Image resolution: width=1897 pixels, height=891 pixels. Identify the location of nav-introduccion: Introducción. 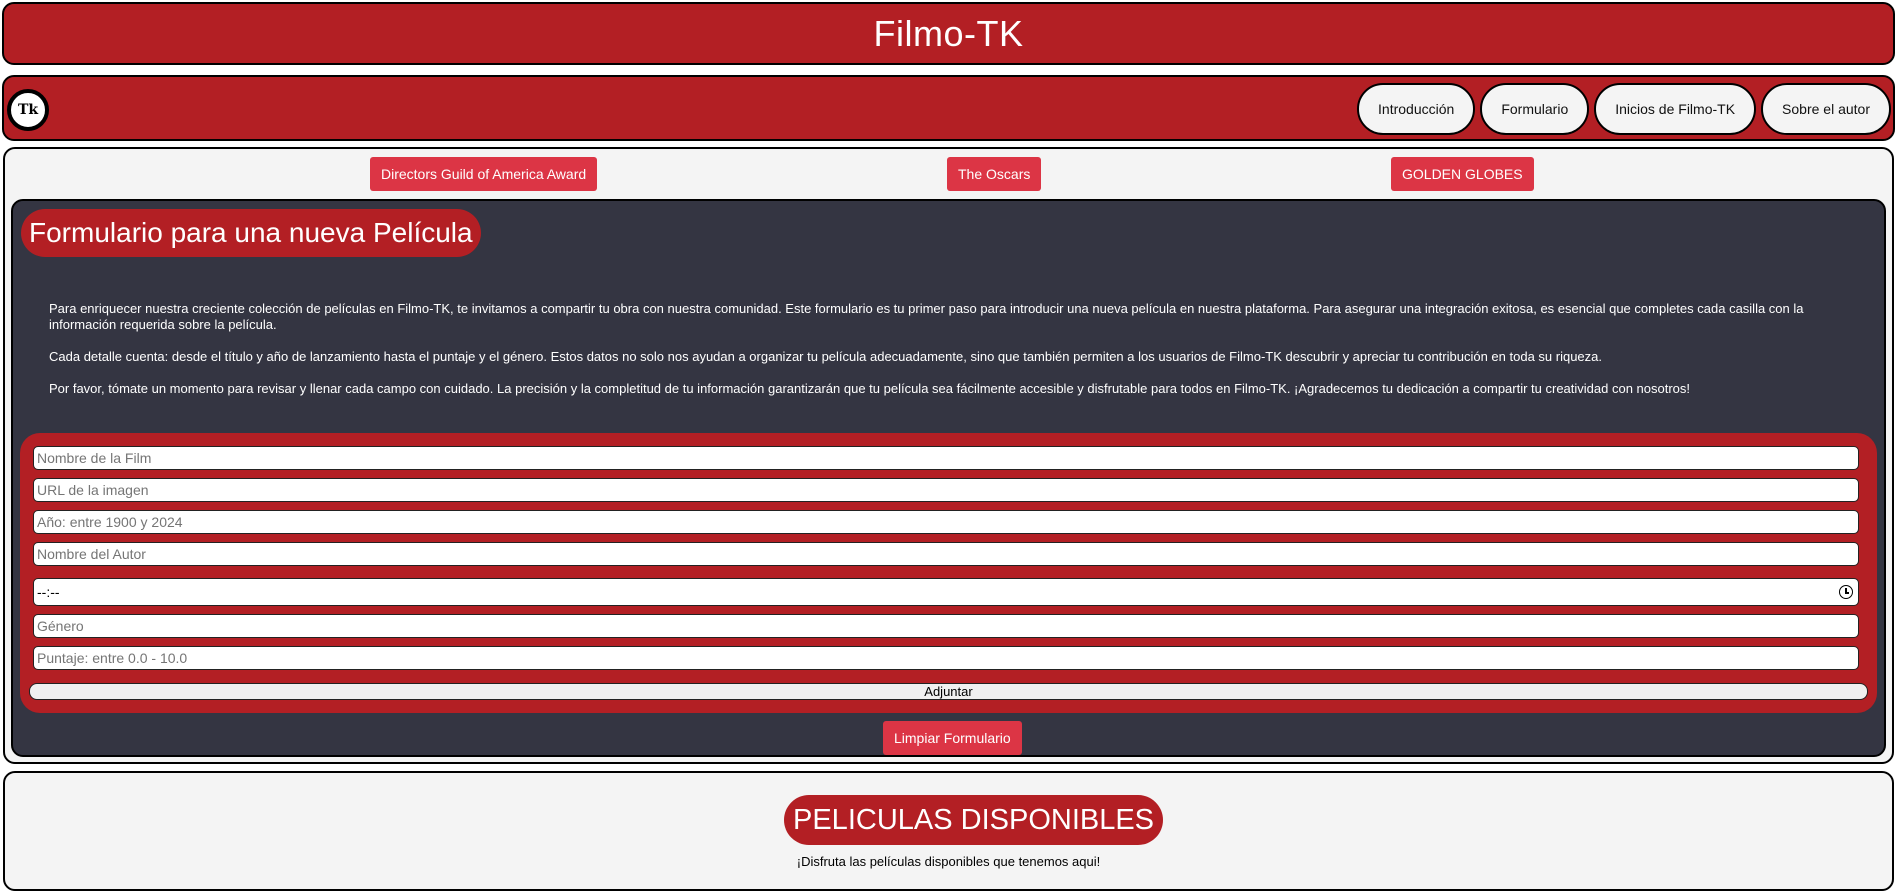
(1416, 109).